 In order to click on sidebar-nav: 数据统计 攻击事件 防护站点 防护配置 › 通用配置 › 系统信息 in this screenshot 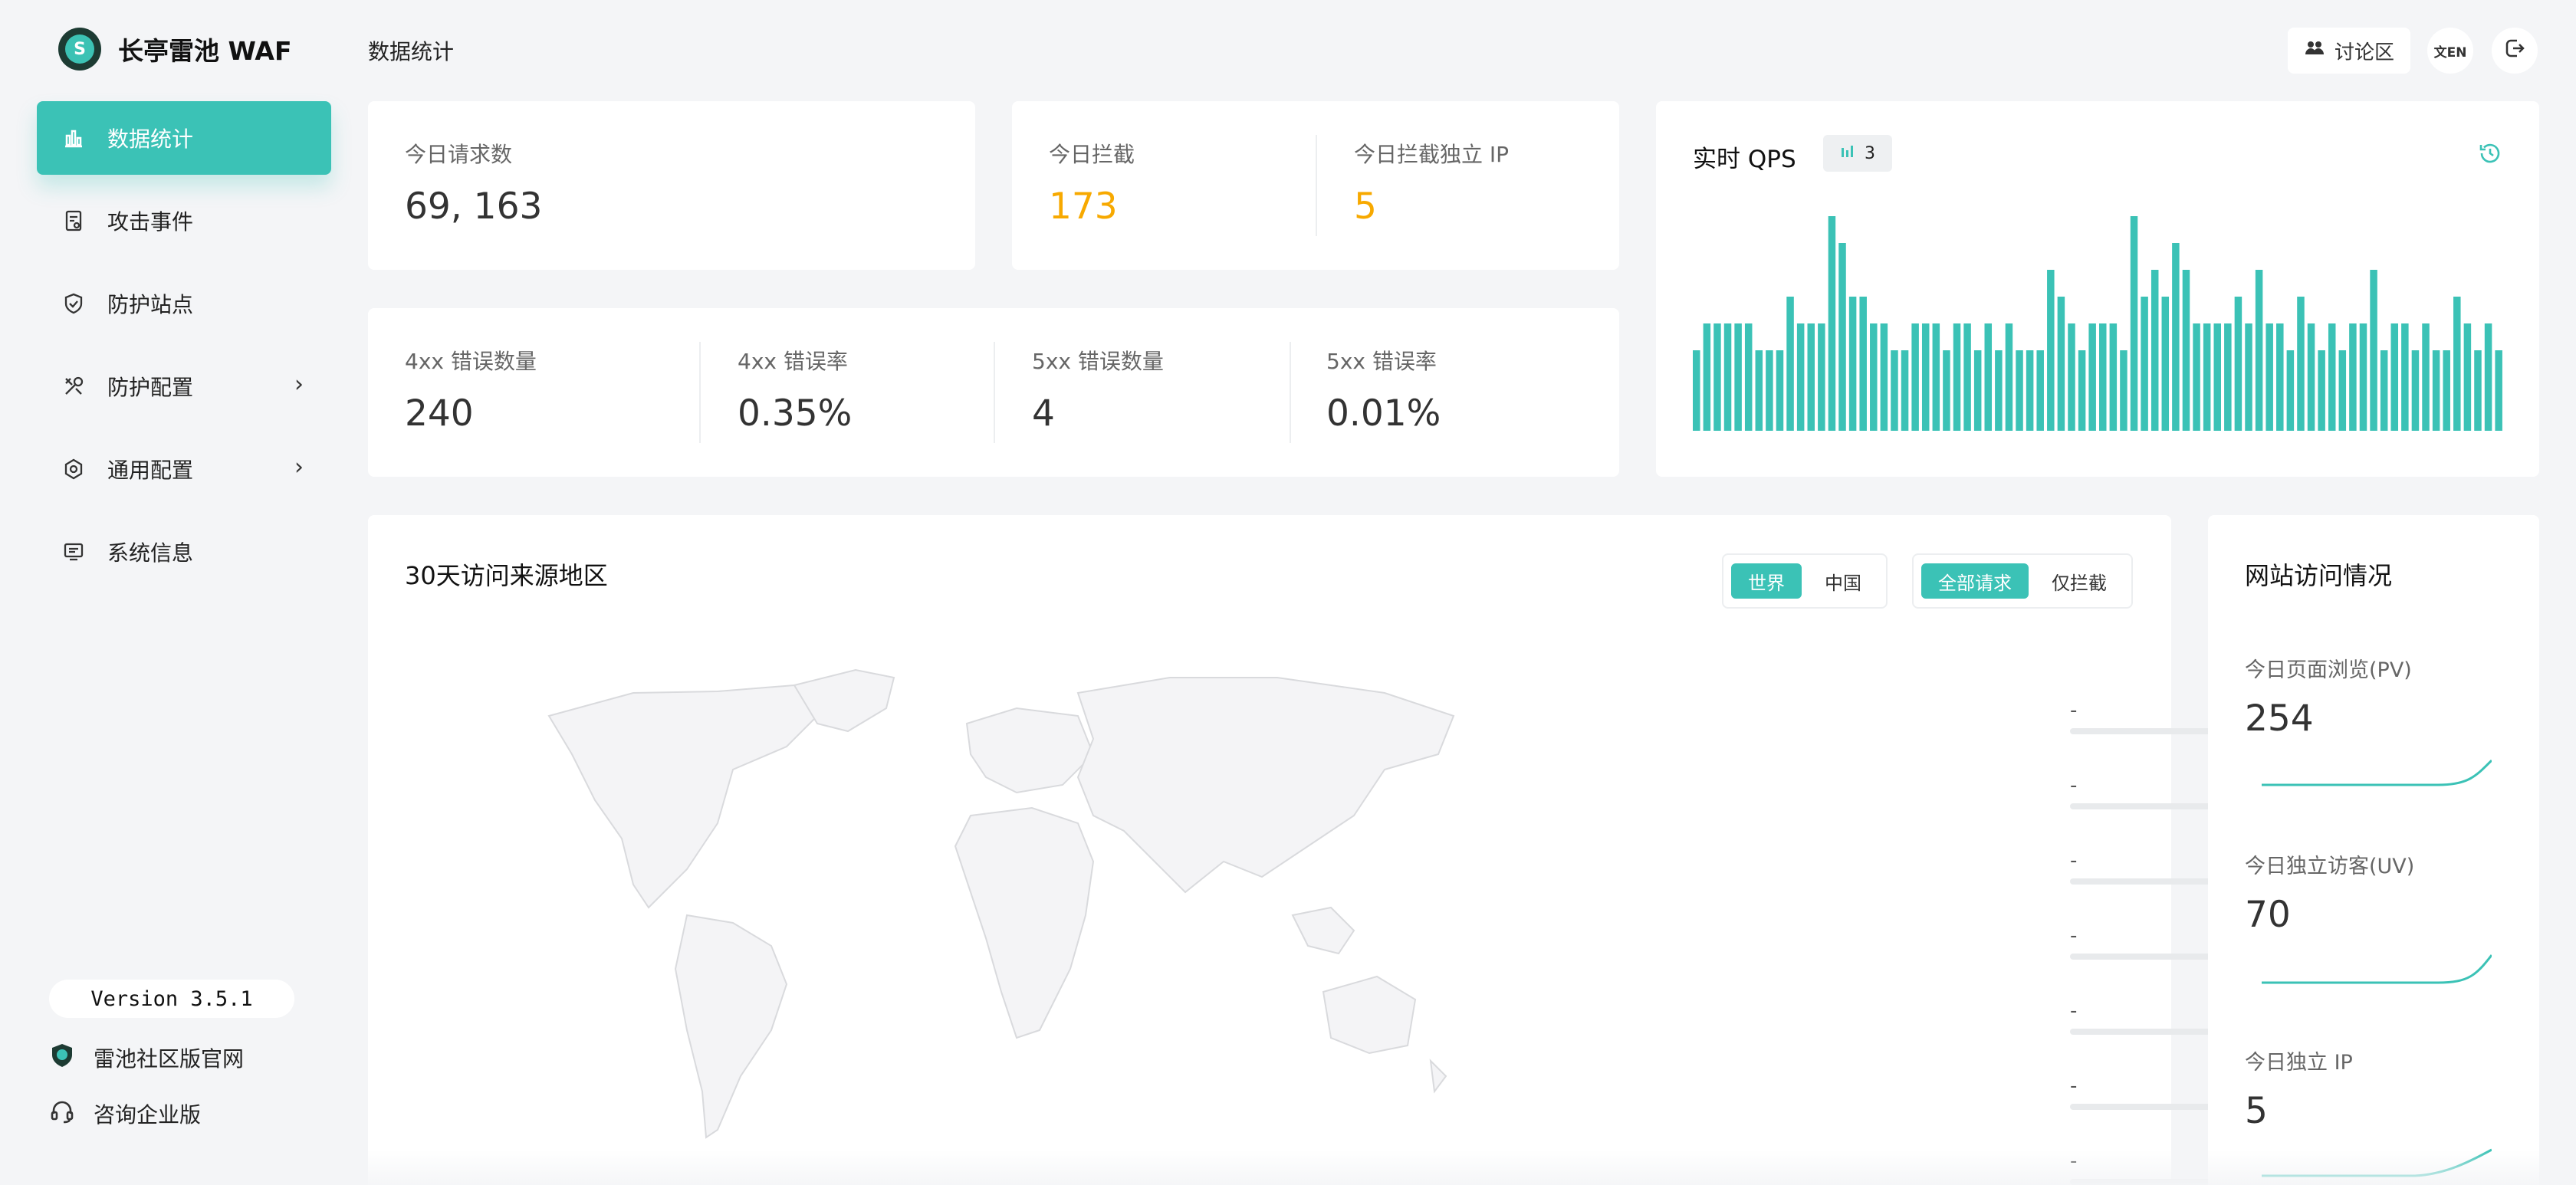, I will do `click(184, 349)`.